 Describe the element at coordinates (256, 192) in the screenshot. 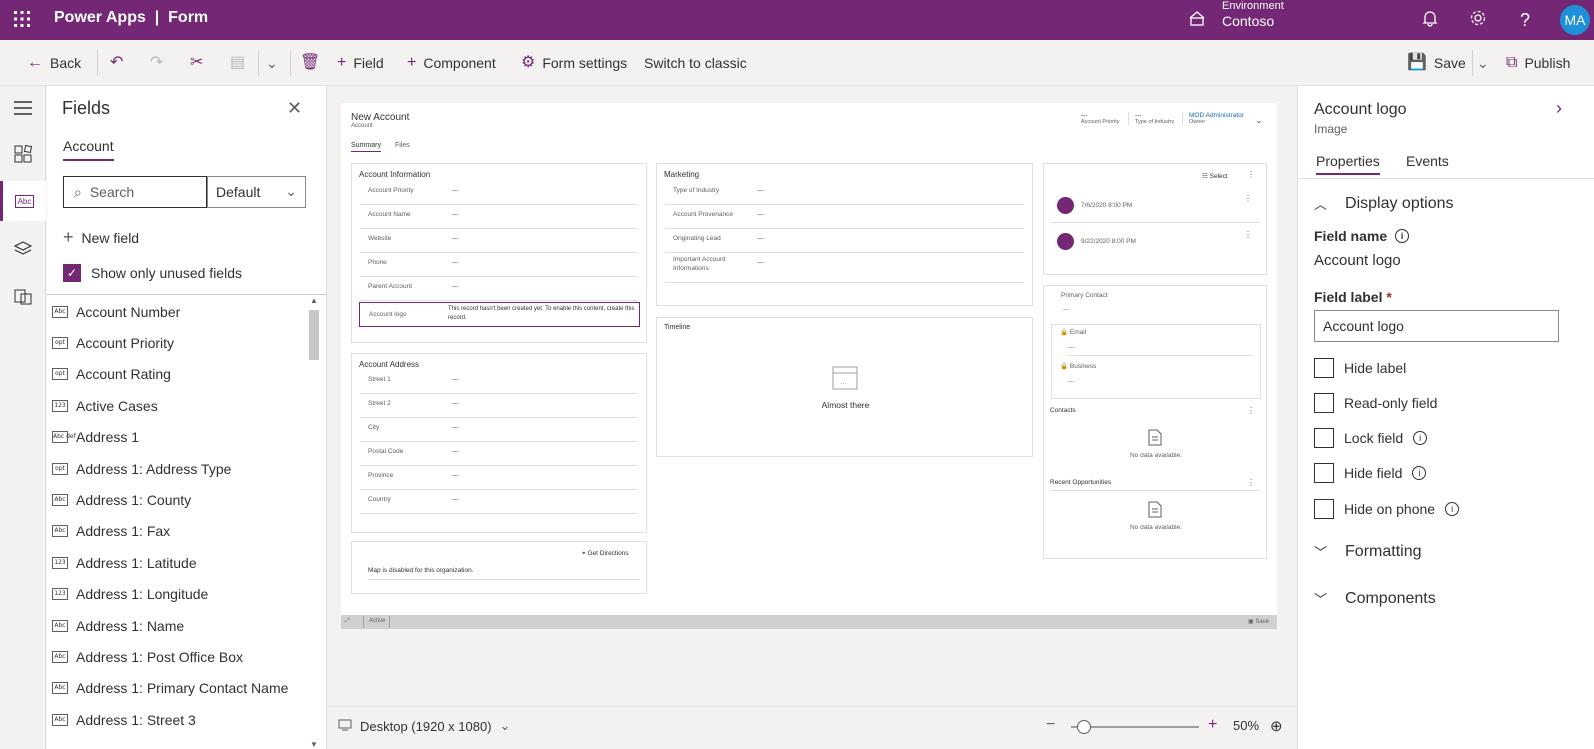

I see `field-filter-dropdown: Default ⌄` at that location.